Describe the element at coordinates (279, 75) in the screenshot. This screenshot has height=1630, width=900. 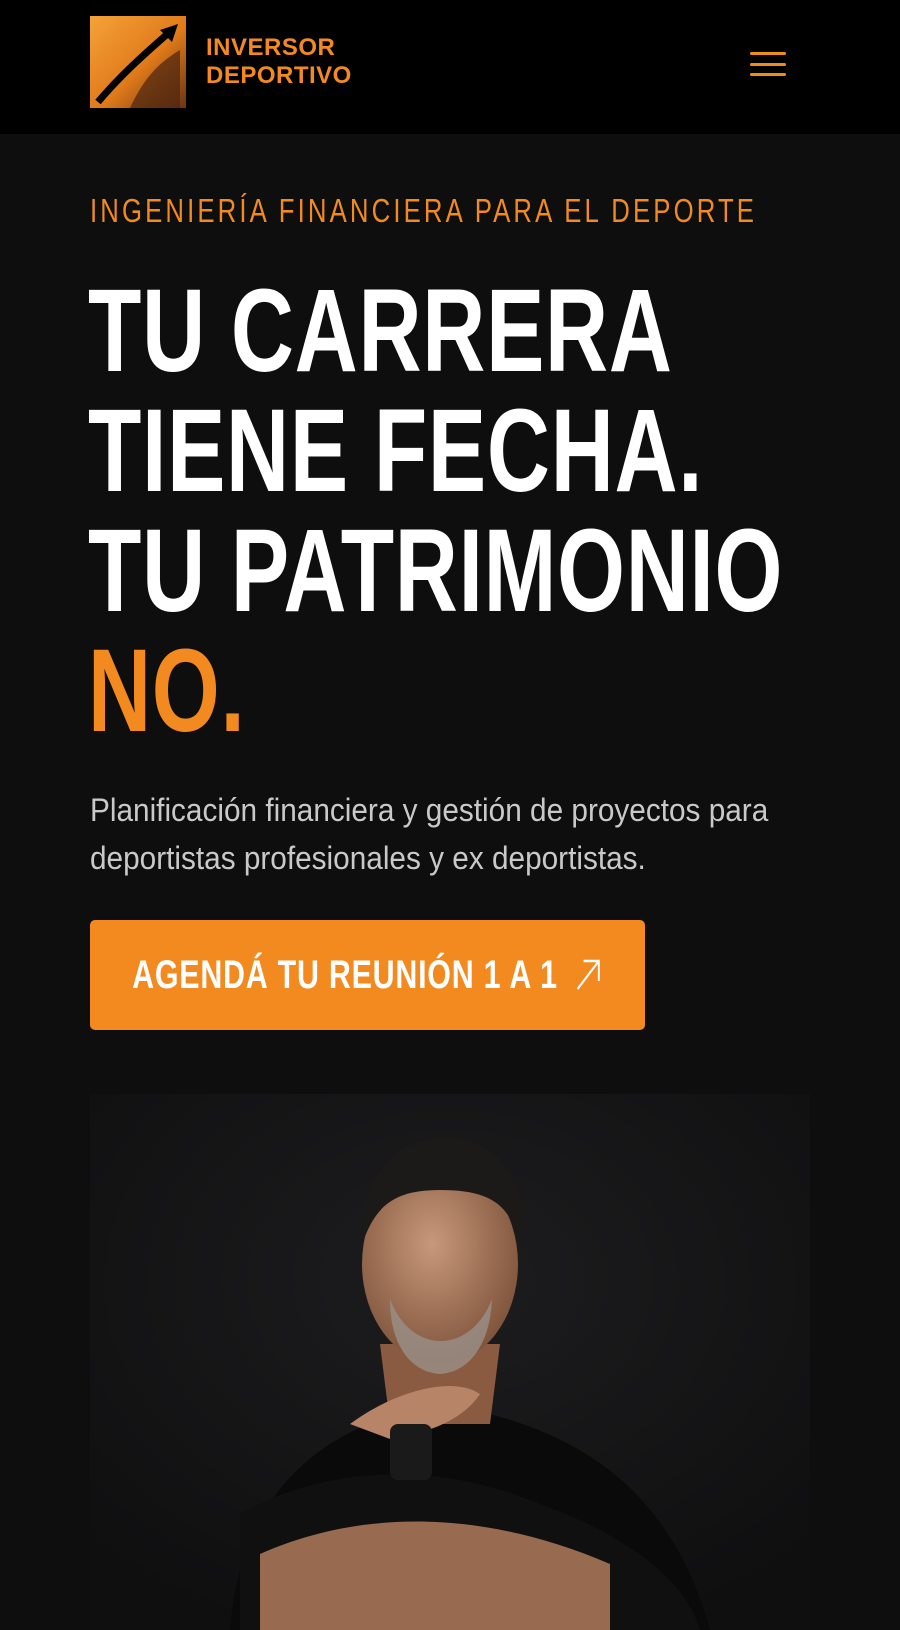
I see `logo-line-2: DEPORTIVO` at that location.